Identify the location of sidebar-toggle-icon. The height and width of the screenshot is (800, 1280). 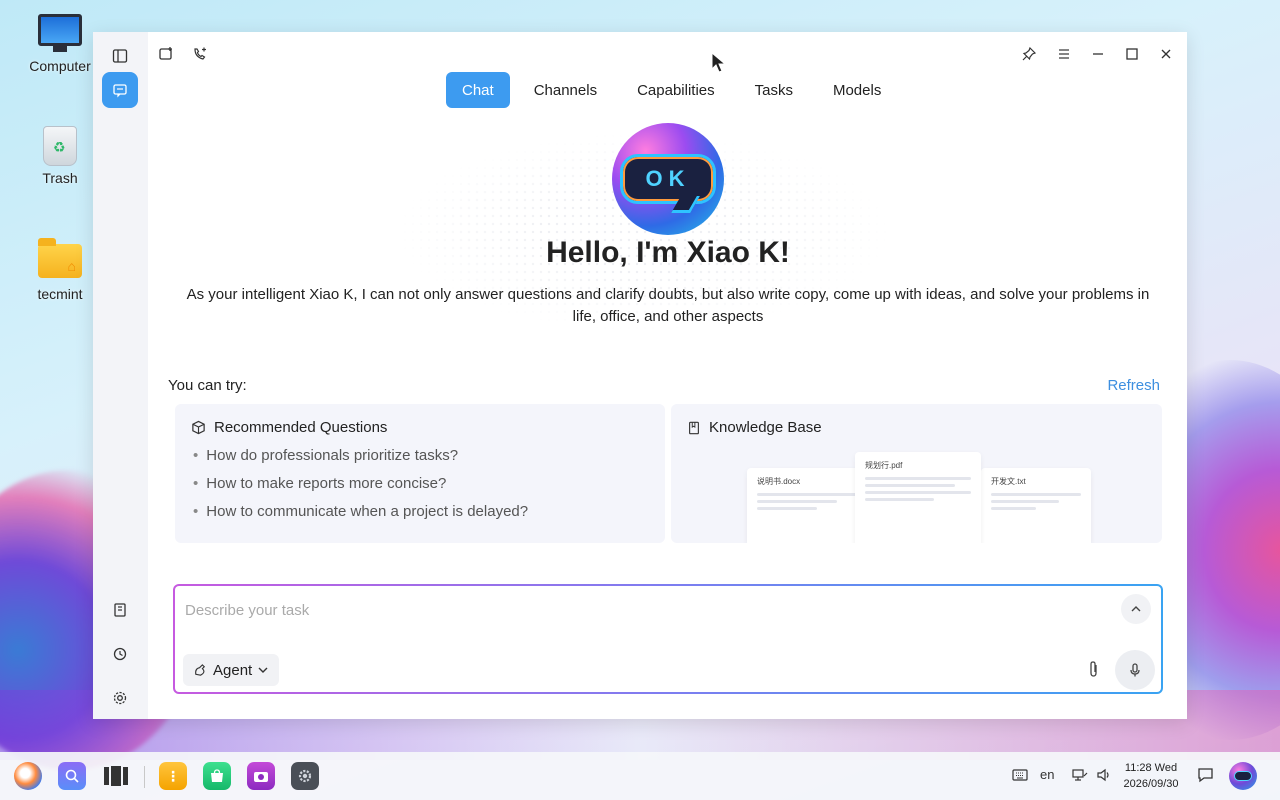
(120, 56).